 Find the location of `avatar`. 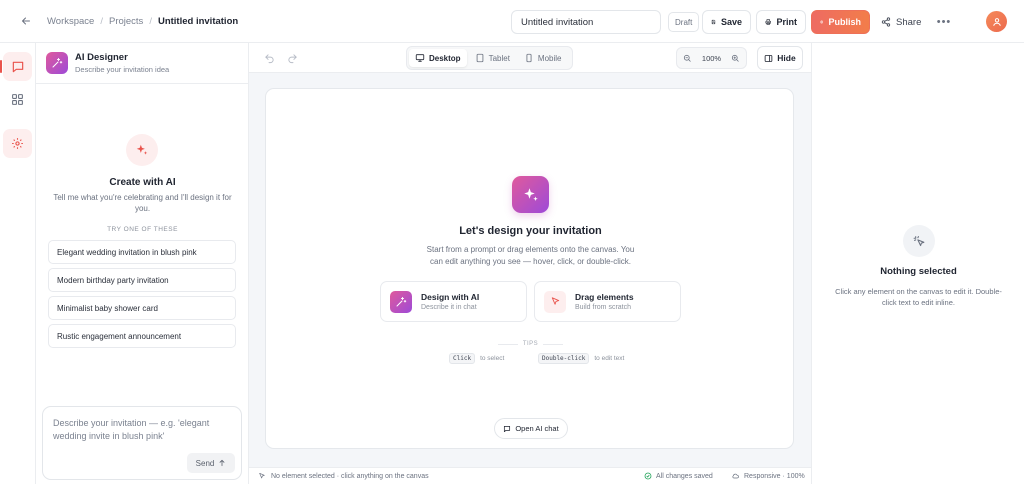

avatar is located at coordinates (996, 21).